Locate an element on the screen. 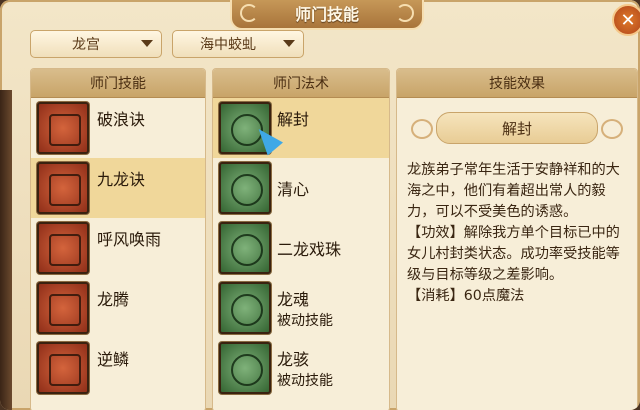 This screenshot has height=410, width=640. skill-row: 九龙诀 is located at coordinates (118, 188).